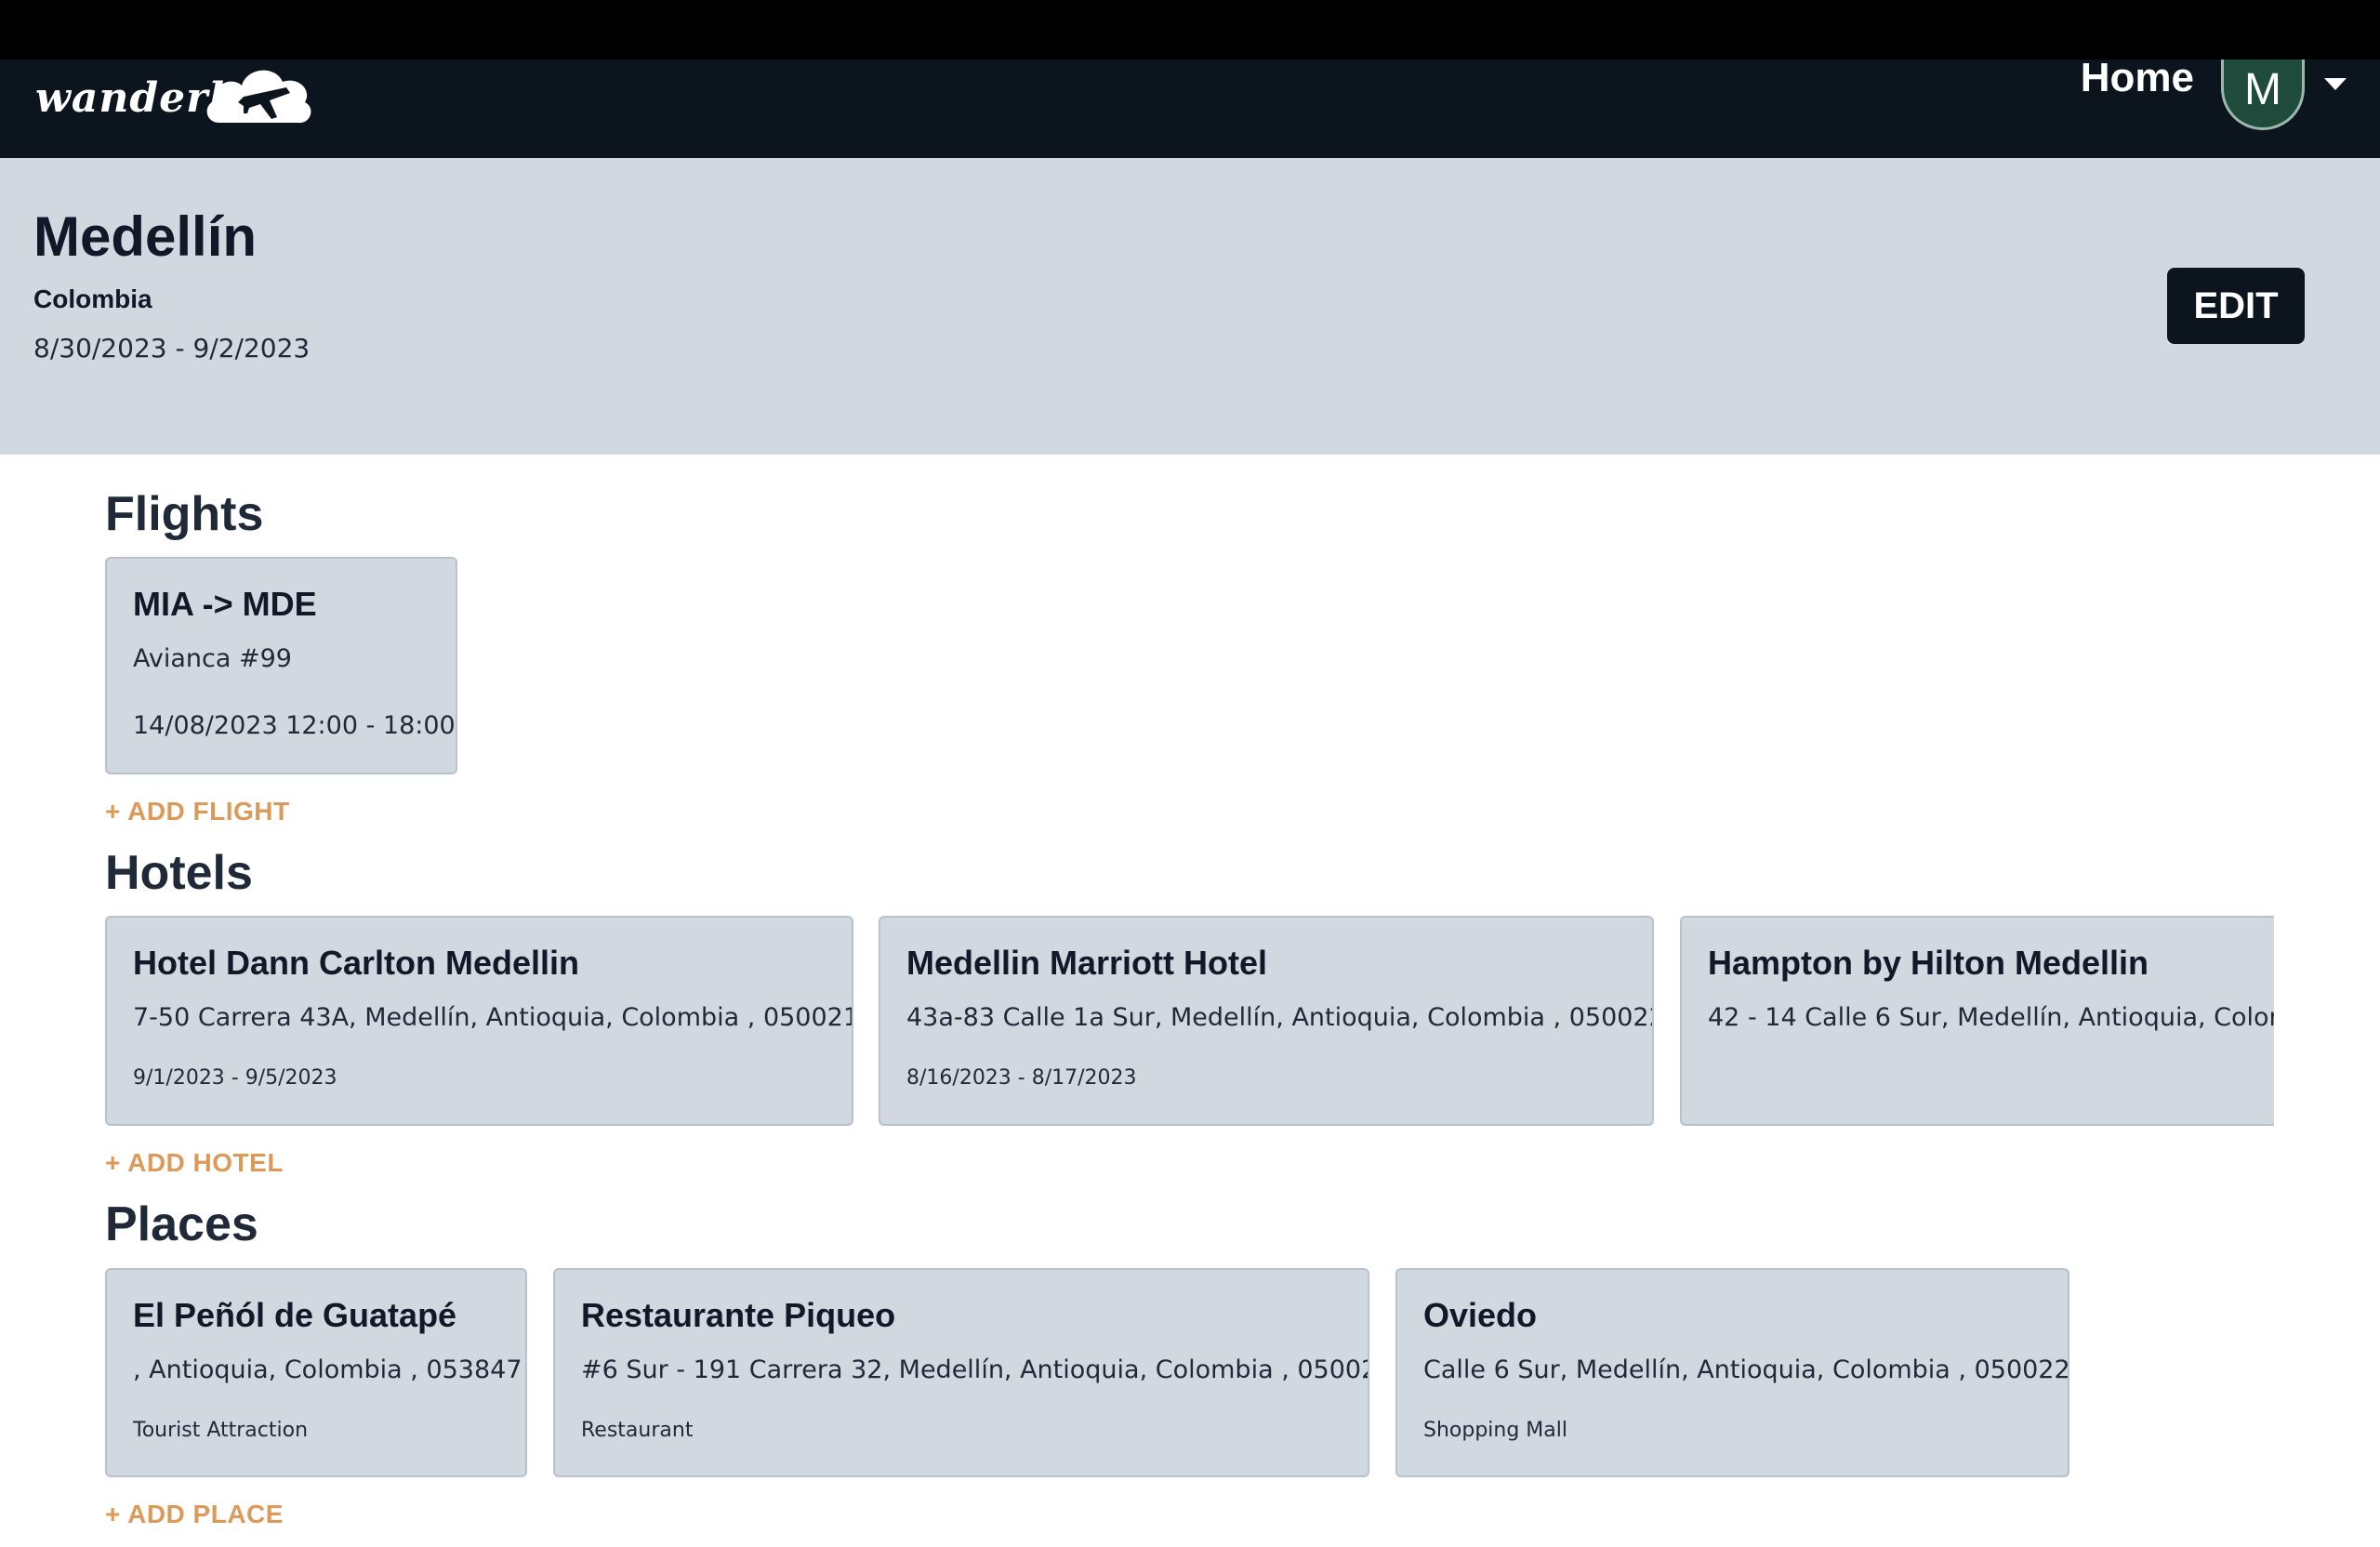 This screenshot has height=1547, width=2380. I want to click on add-place-button: + ADD PLACE, so click(194, 1514).